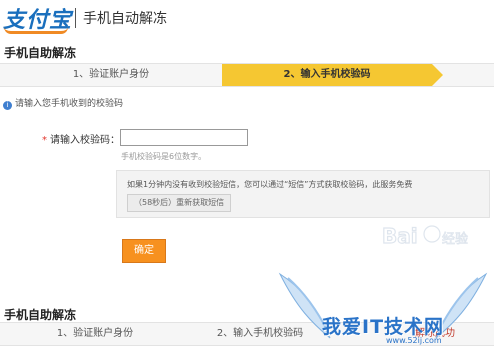  What do you see at coordinates (383, 311) in the screenshot?
I see `site-watermark: 我爱IT技术网 www.52ij.com` at bounding box center [383, 311].